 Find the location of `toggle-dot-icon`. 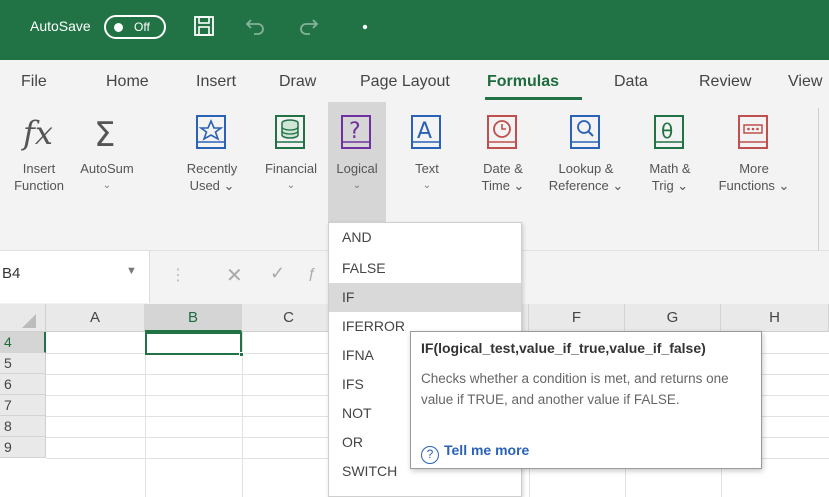

toggle-dot-icon is located at coordinates (118, 27).